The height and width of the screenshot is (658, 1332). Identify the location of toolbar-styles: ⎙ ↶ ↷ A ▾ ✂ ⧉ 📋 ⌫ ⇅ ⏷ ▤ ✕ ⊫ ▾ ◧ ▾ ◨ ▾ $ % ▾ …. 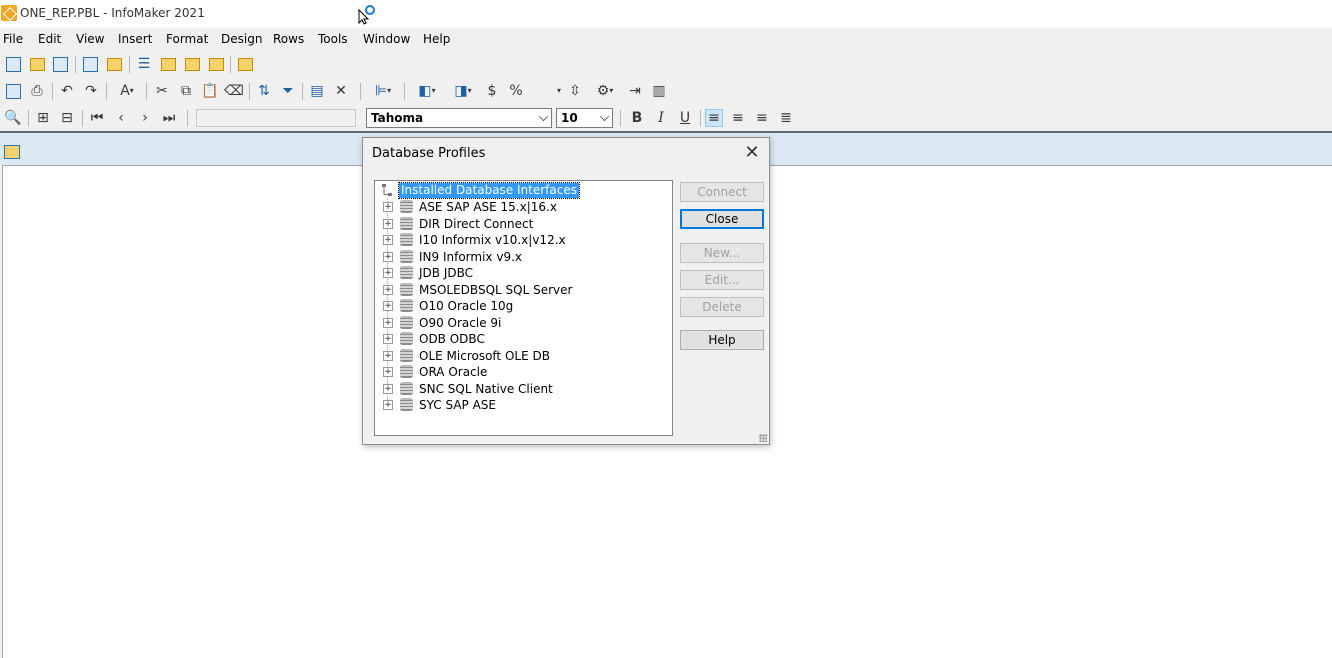
(340, 91).